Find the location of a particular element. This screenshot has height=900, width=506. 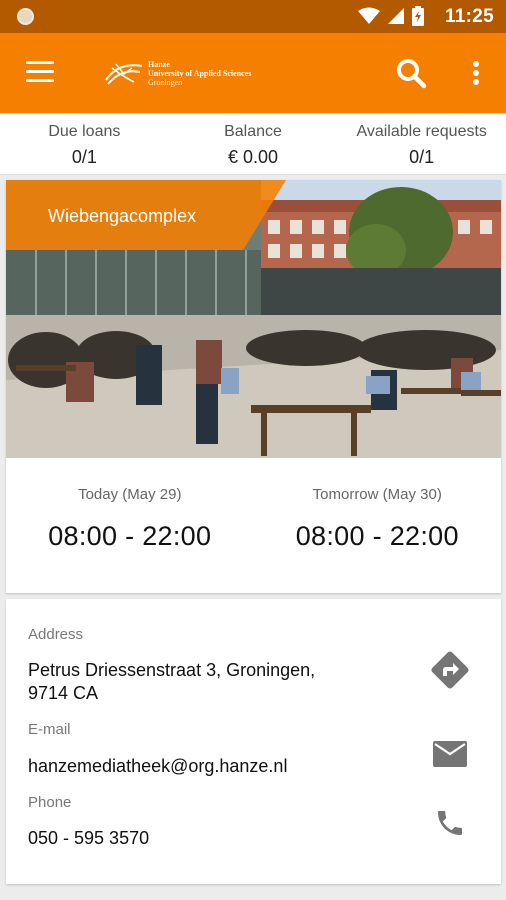

tomorrow-hours: Tomorrow (May 30) 08:00 - 22:00 is located at coordinates (378, 525).